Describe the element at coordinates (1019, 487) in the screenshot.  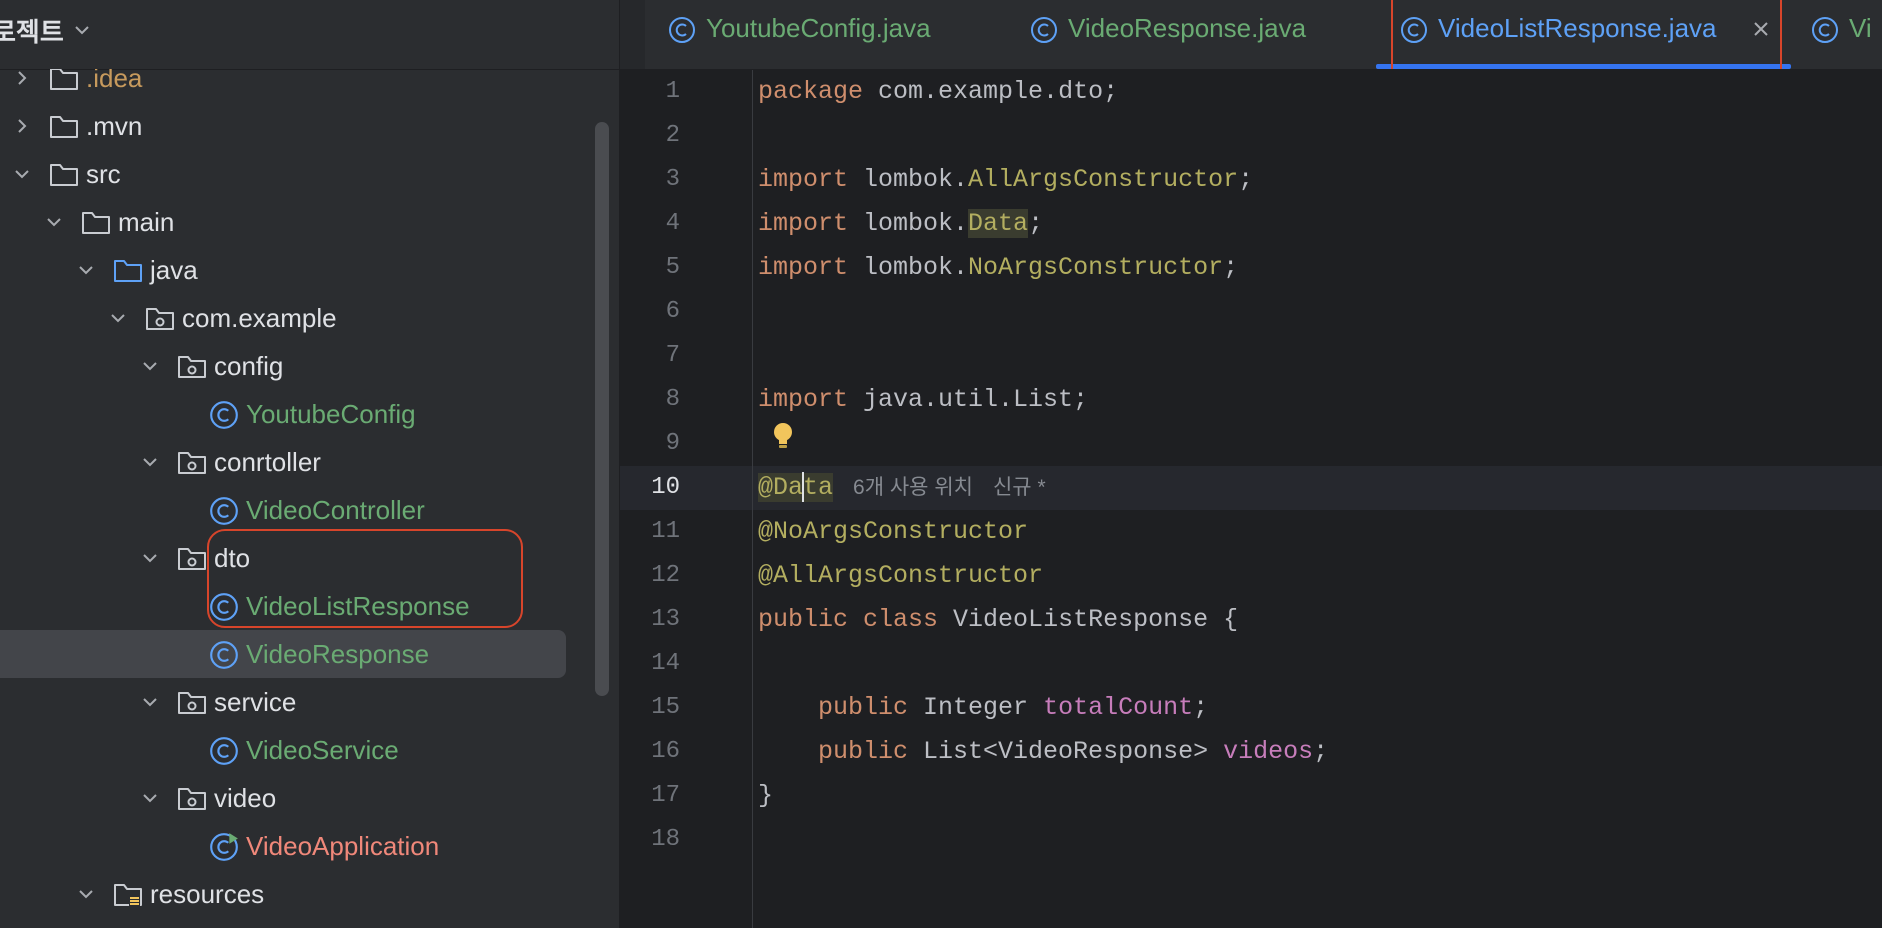
I see `new-hint: 신규 *` at that location.